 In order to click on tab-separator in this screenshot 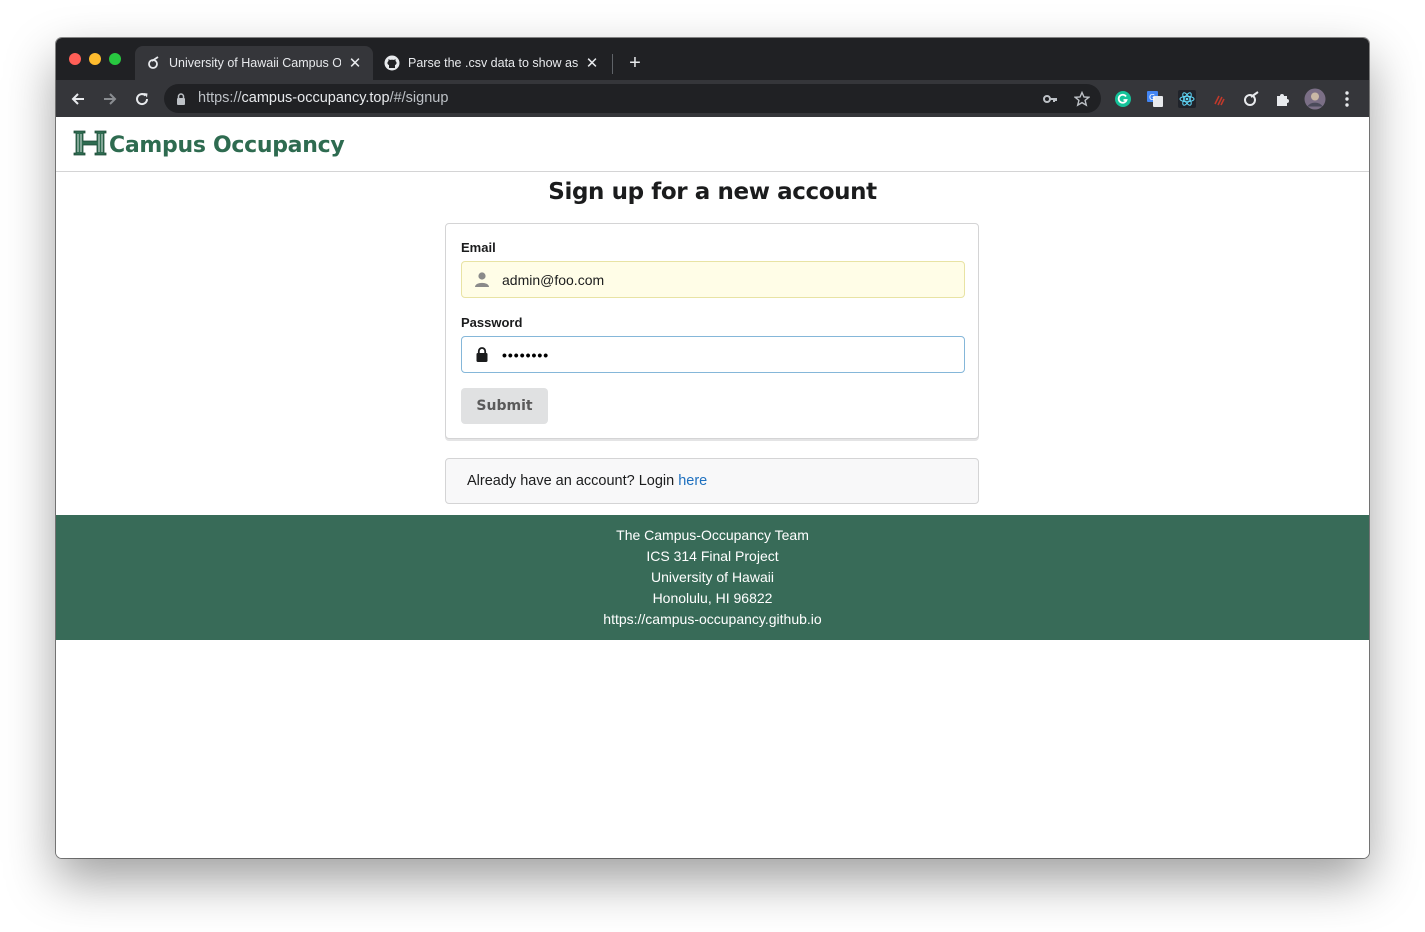, I will do `click(612, 64)`.